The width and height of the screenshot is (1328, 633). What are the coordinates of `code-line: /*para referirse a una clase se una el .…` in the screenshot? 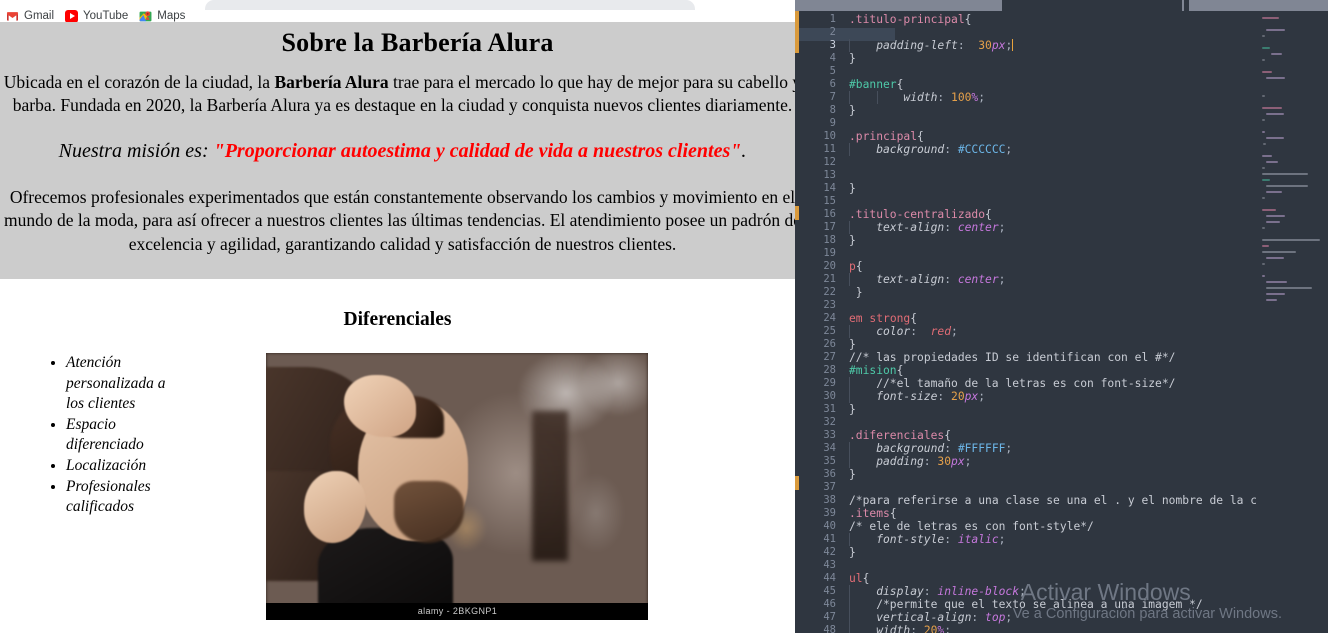 It's located at (1071, 500).